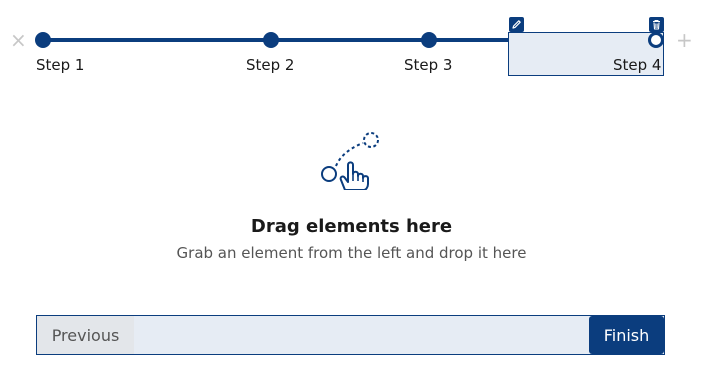  I want to click on step-2-dot, so click(271, 40).